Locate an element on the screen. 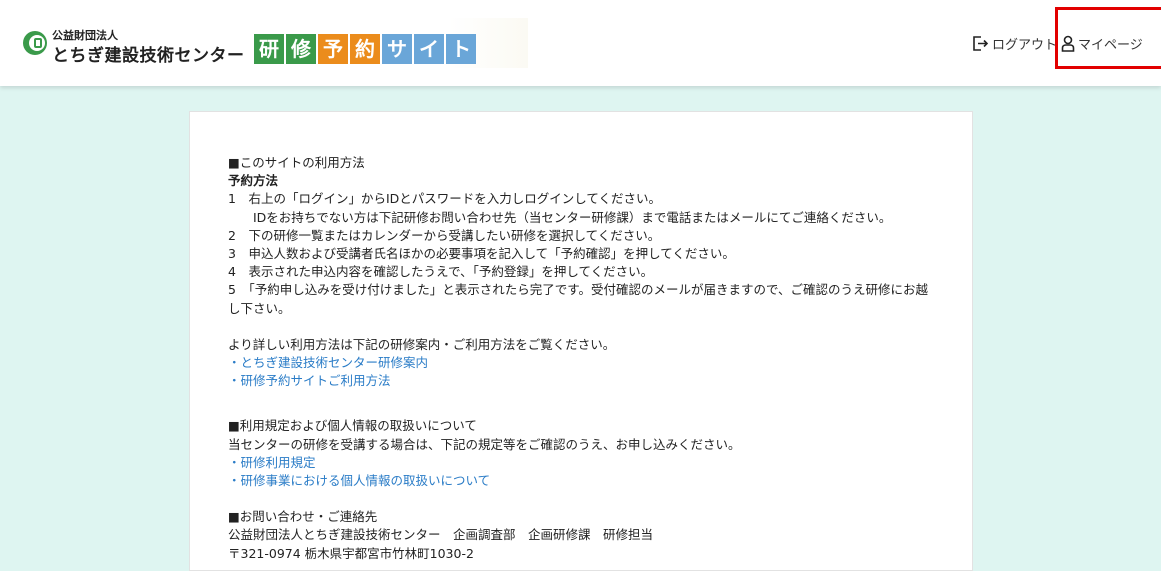 Image resolution: width=1161 pixels, height=571 pixels. reserve-heading: 予約方法 is located at coordinates (253, 181).